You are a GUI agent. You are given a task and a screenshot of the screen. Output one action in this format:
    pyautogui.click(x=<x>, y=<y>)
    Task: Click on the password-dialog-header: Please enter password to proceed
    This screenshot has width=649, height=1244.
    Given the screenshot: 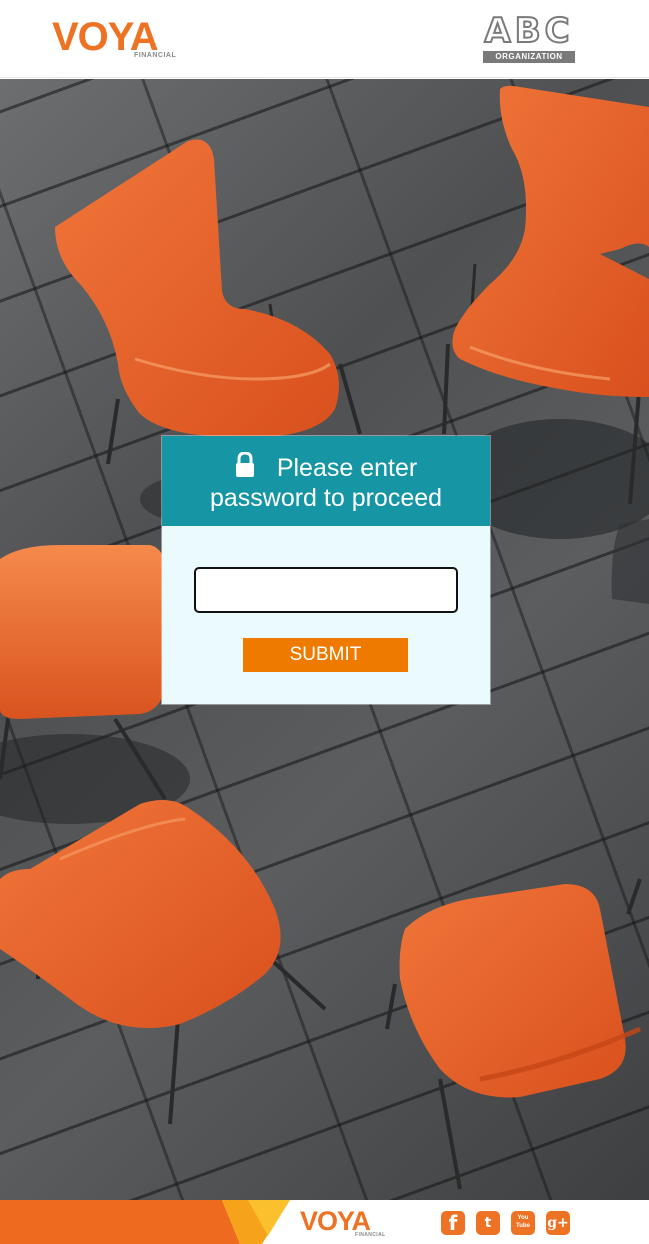 What is the action you would take?
    pyautogui.click(x=326, y=481)
    